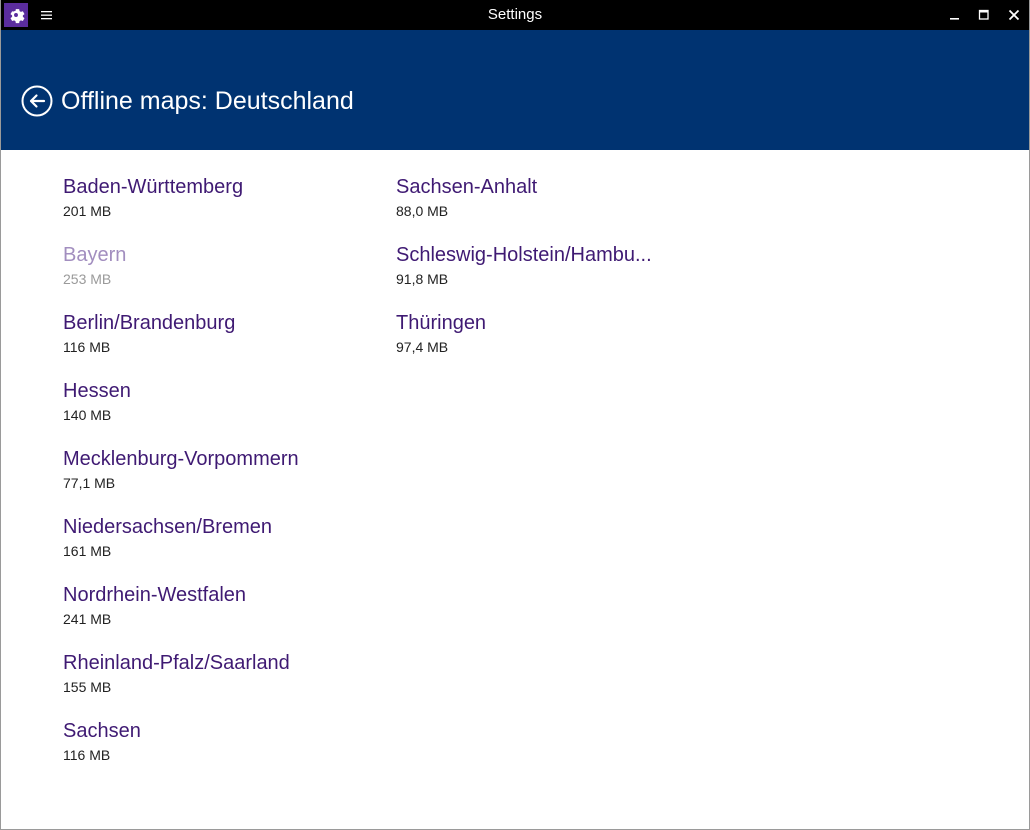 Image resolution: width=1030 pixels, height=830 pixels. What do you see at coordinates (87, 279) in the screenshot?
I see `region-size: 253 MB` at bounding box center [87, 279].